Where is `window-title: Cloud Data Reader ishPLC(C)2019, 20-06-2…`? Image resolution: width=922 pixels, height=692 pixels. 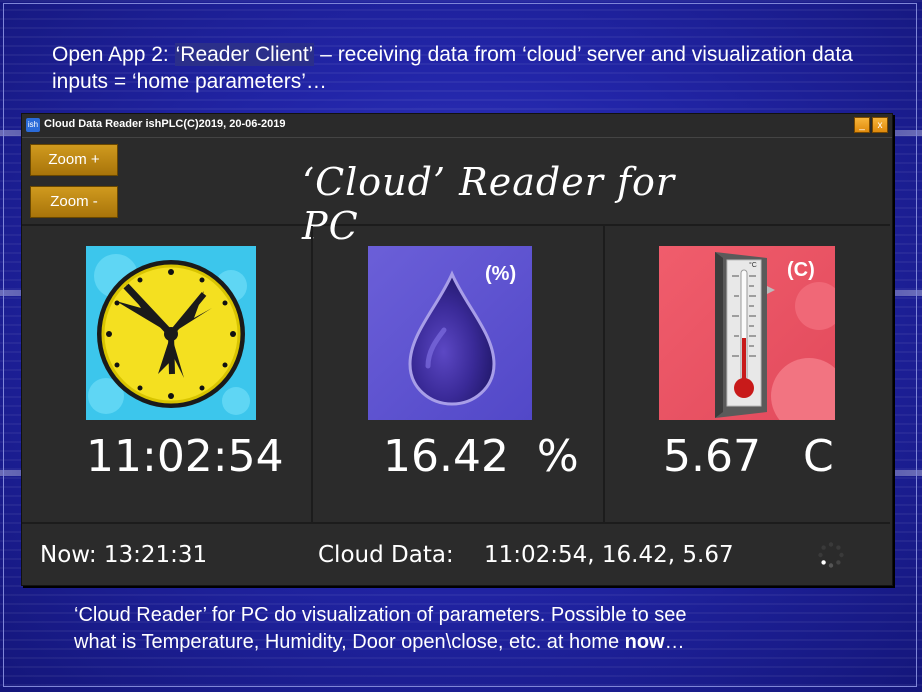
window-title: Cloud Data Reader ishPLC(C)2019, 20-06-2… is located at coordinates (165, 124).